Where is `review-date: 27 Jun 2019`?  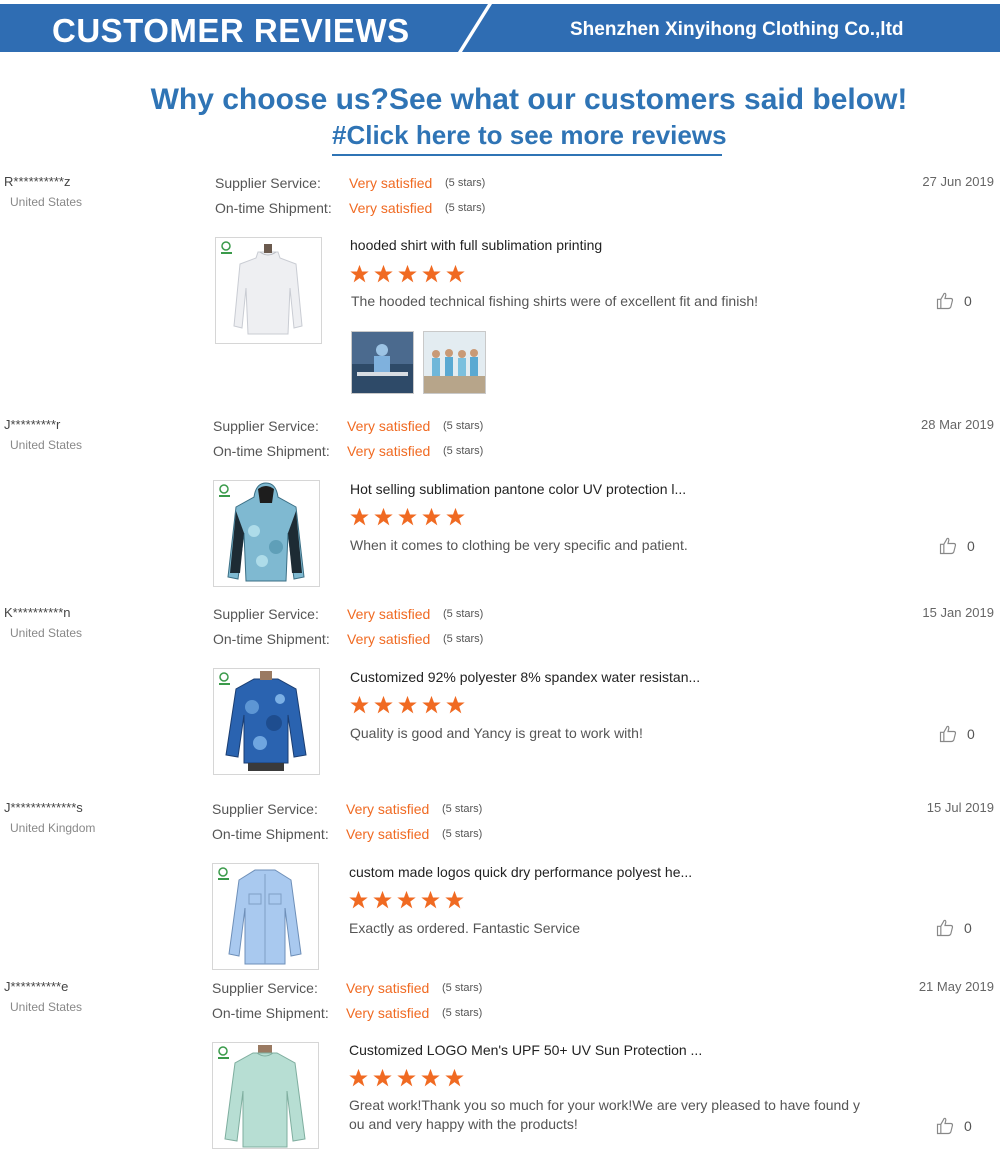
review-date: 27 Jun 2019 is located at coordinates (958, 181).